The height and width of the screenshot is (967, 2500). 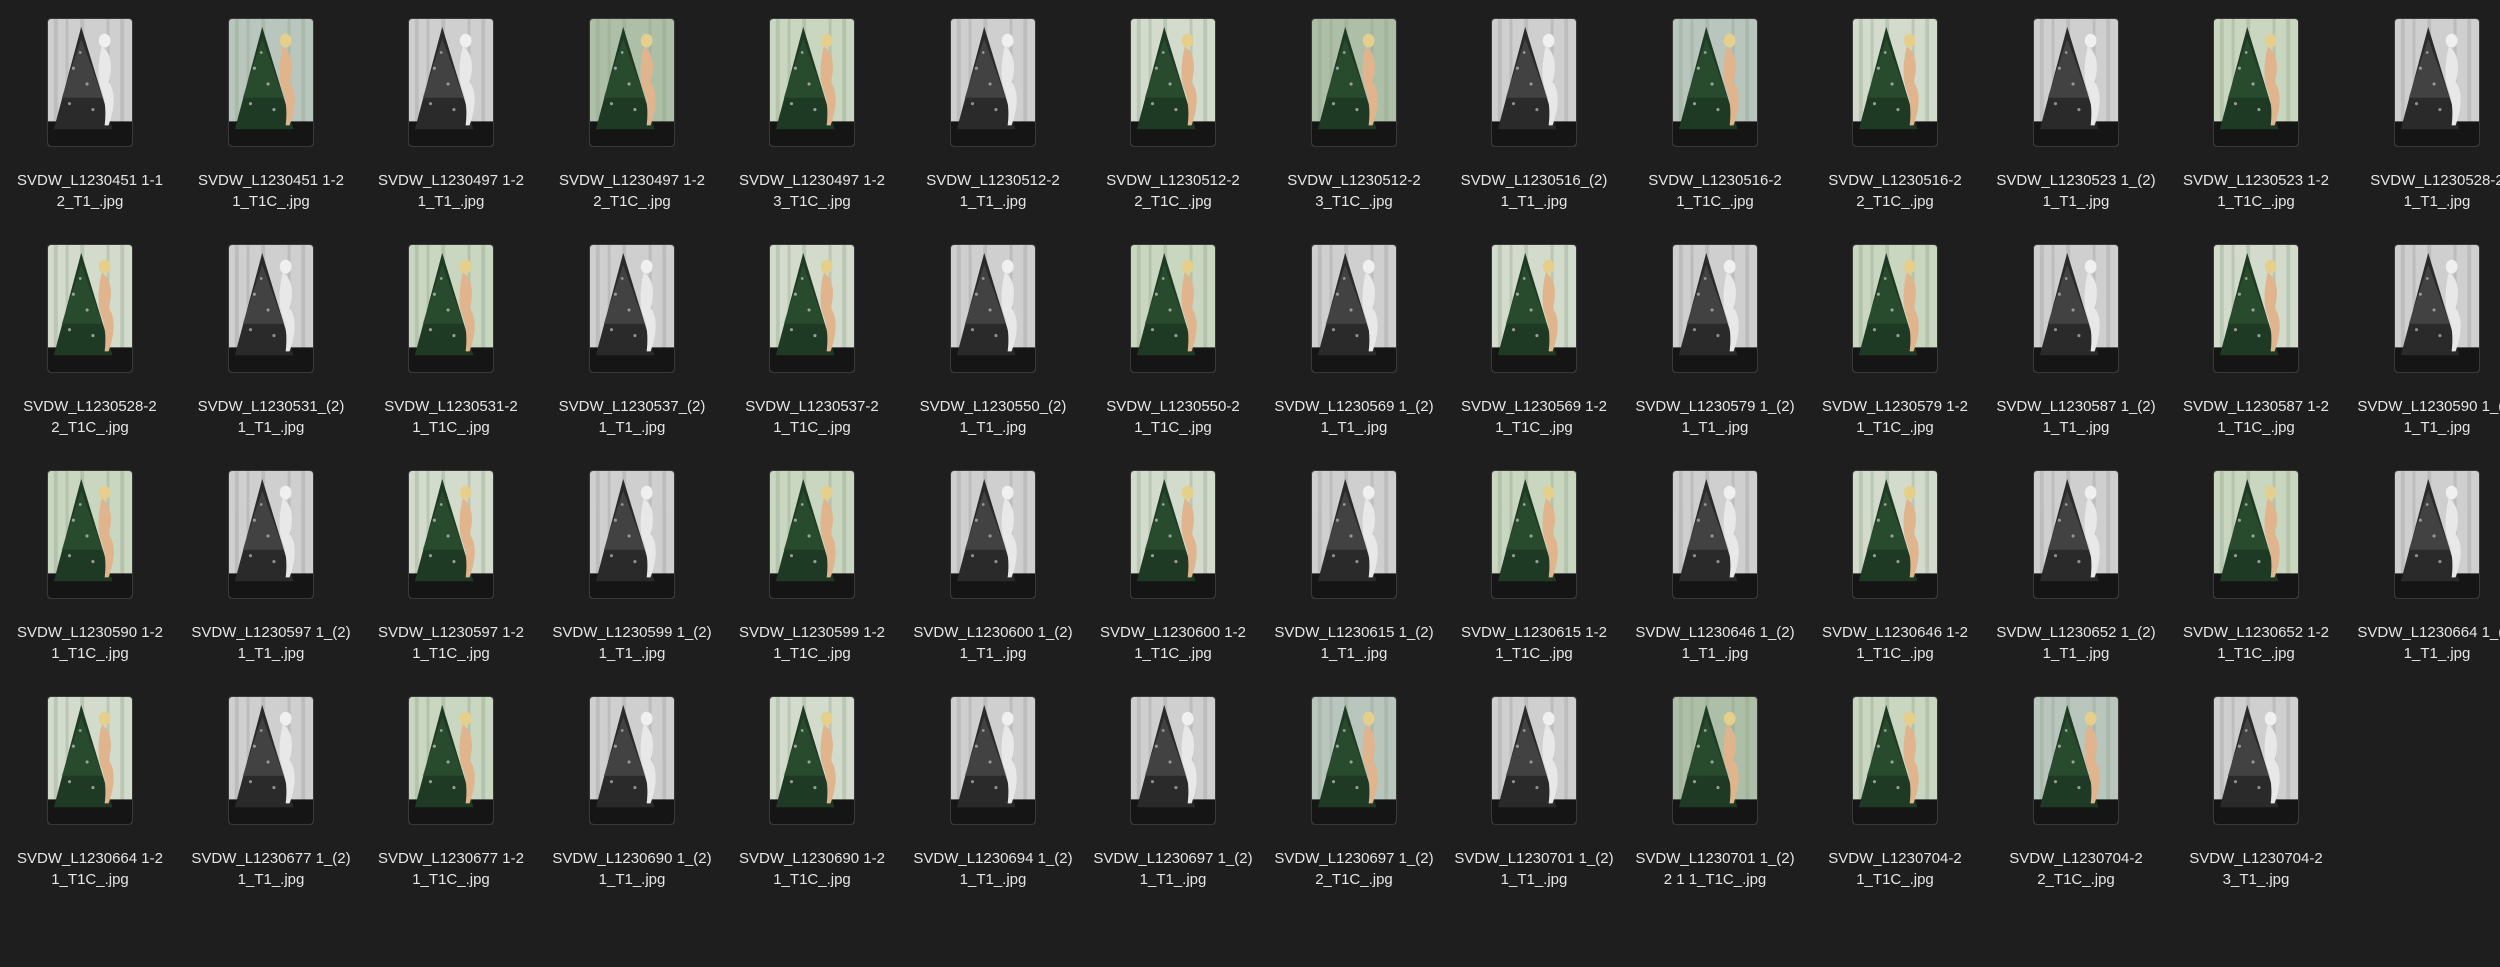 I want to click on file-item: SVDW_L1230537-2 1_T1C_.jpg, so click(x=812, y=357).